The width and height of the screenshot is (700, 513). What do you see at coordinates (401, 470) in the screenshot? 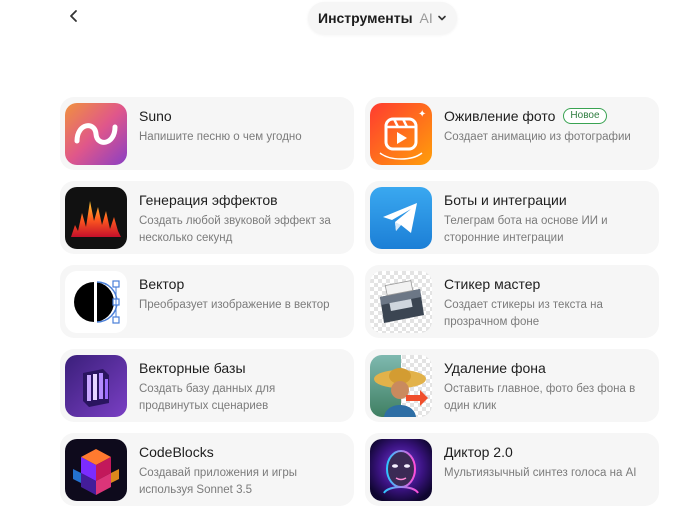
I see `voice-face-icon` at bounding box center [401, 470].